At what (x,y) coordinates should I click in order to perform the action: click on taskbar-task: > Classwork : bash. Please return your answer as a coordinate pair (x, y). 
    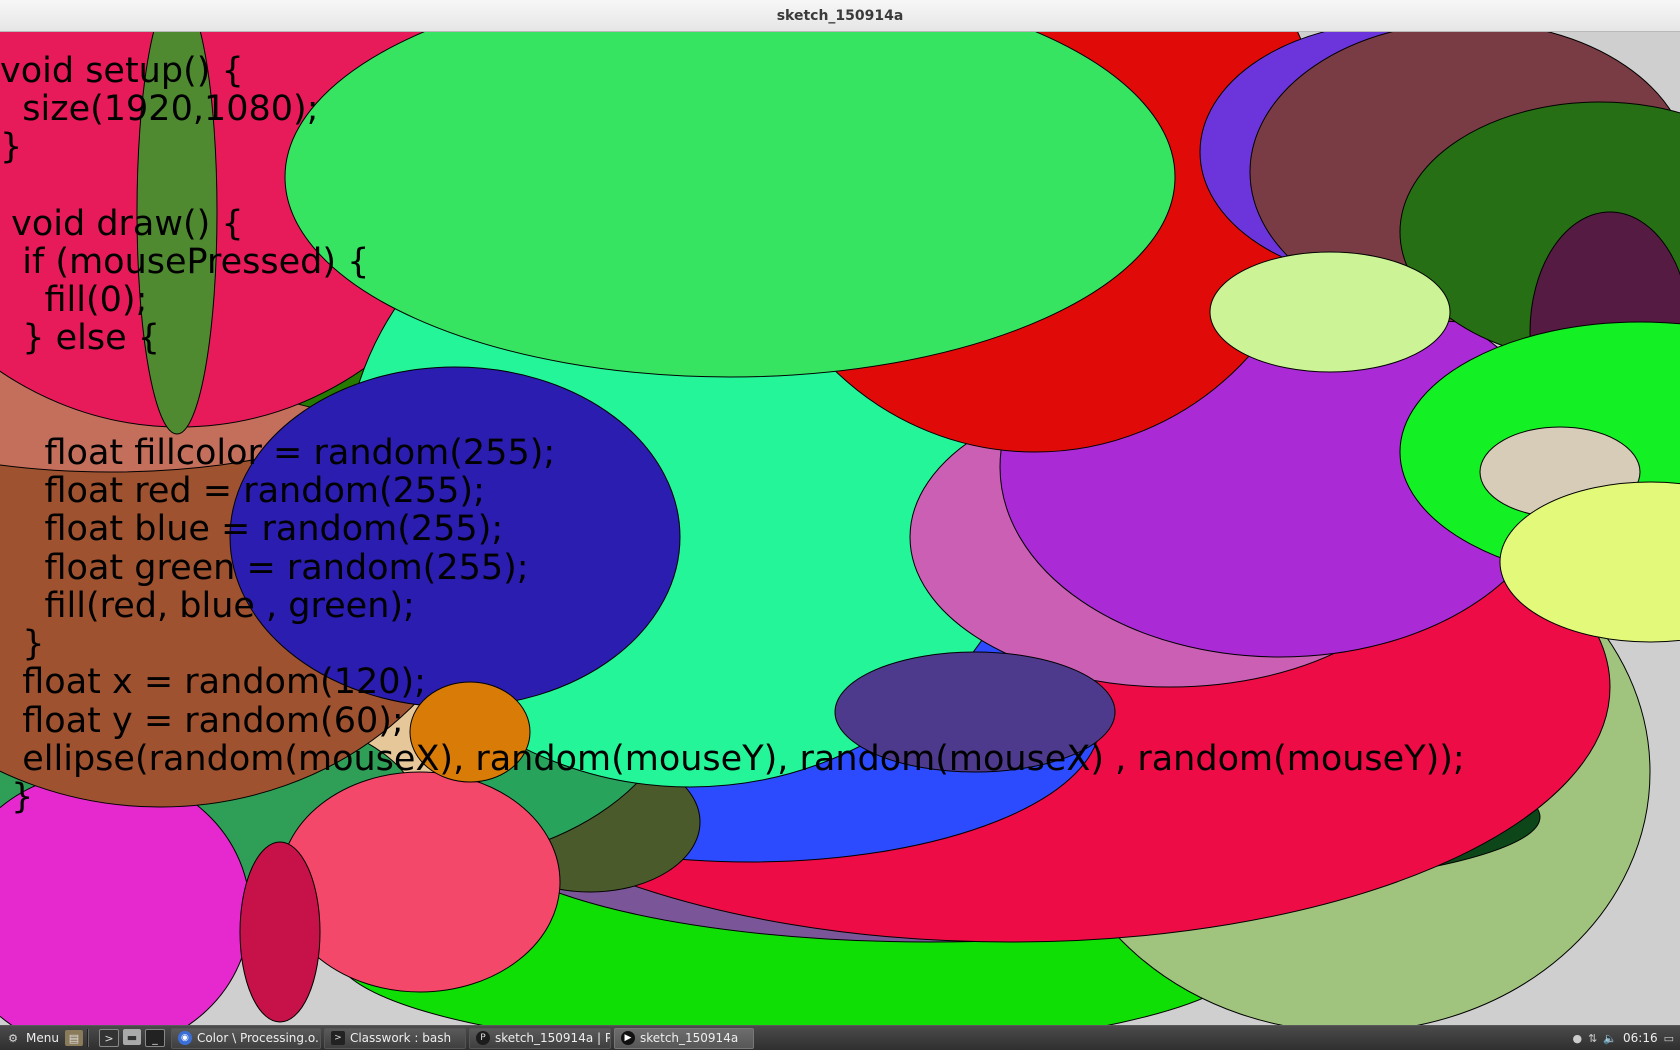
    Looking at the image, I should click on (394, 1038).